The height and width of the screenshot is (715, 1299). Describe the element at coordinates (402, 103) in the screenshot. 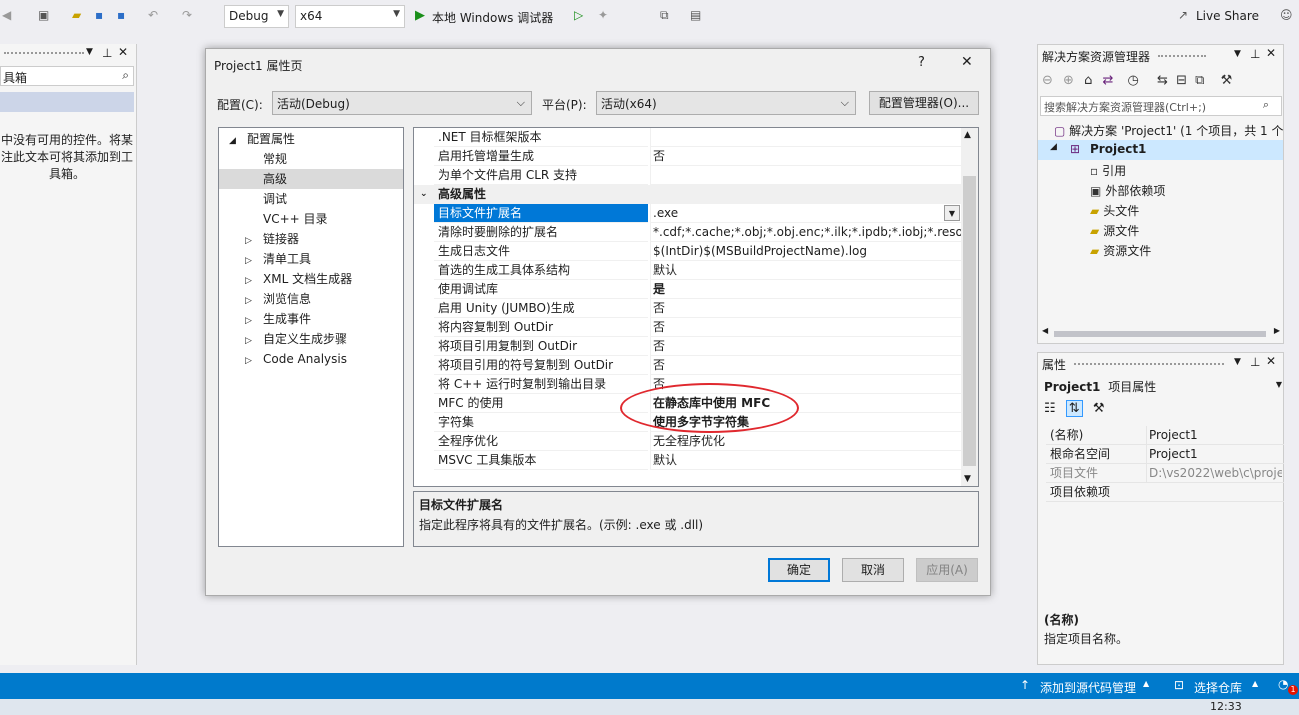

I see `config-select: 活动(Debug) ⌵` at that location.